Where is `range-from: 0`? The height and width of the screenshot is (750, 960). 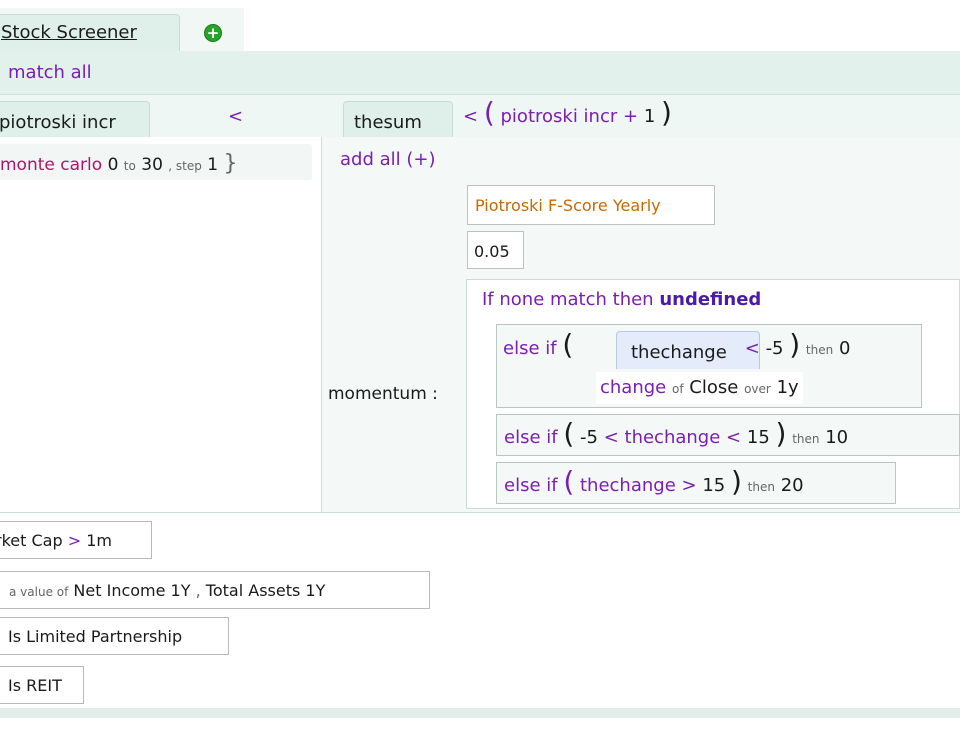 range-from: 0 is located at coordinates (113, 165).